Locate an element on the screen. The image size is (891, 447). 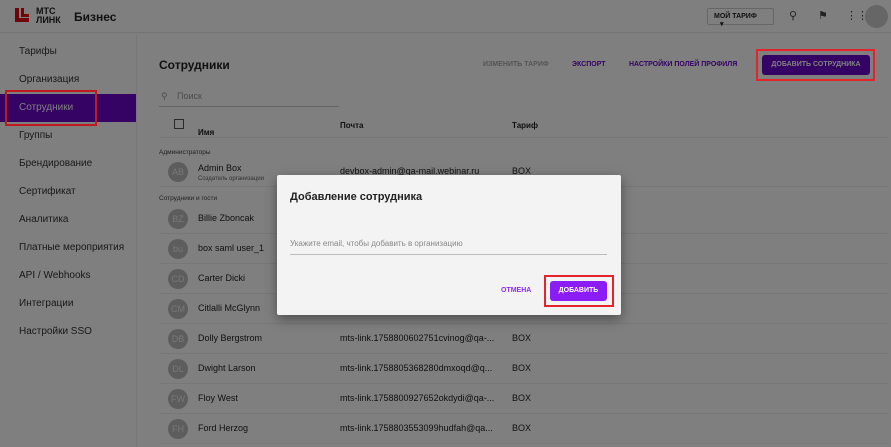
dialog-title: Добавление сотрудника is located at coordinates (356, 197).